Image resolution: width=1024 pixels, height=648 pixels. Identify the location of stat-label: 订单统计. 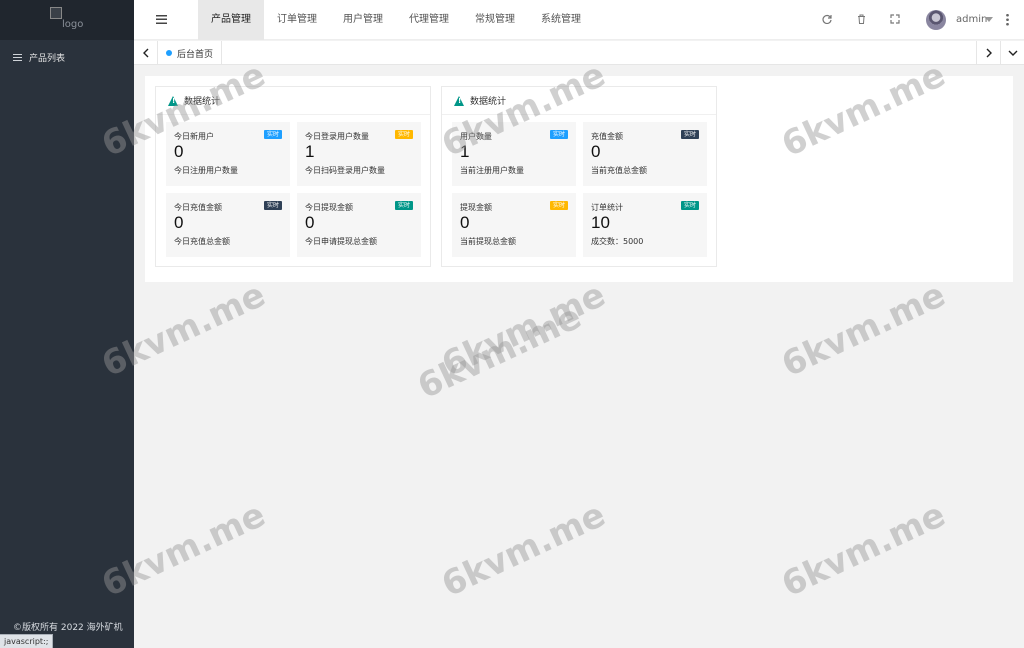
(607, 207).